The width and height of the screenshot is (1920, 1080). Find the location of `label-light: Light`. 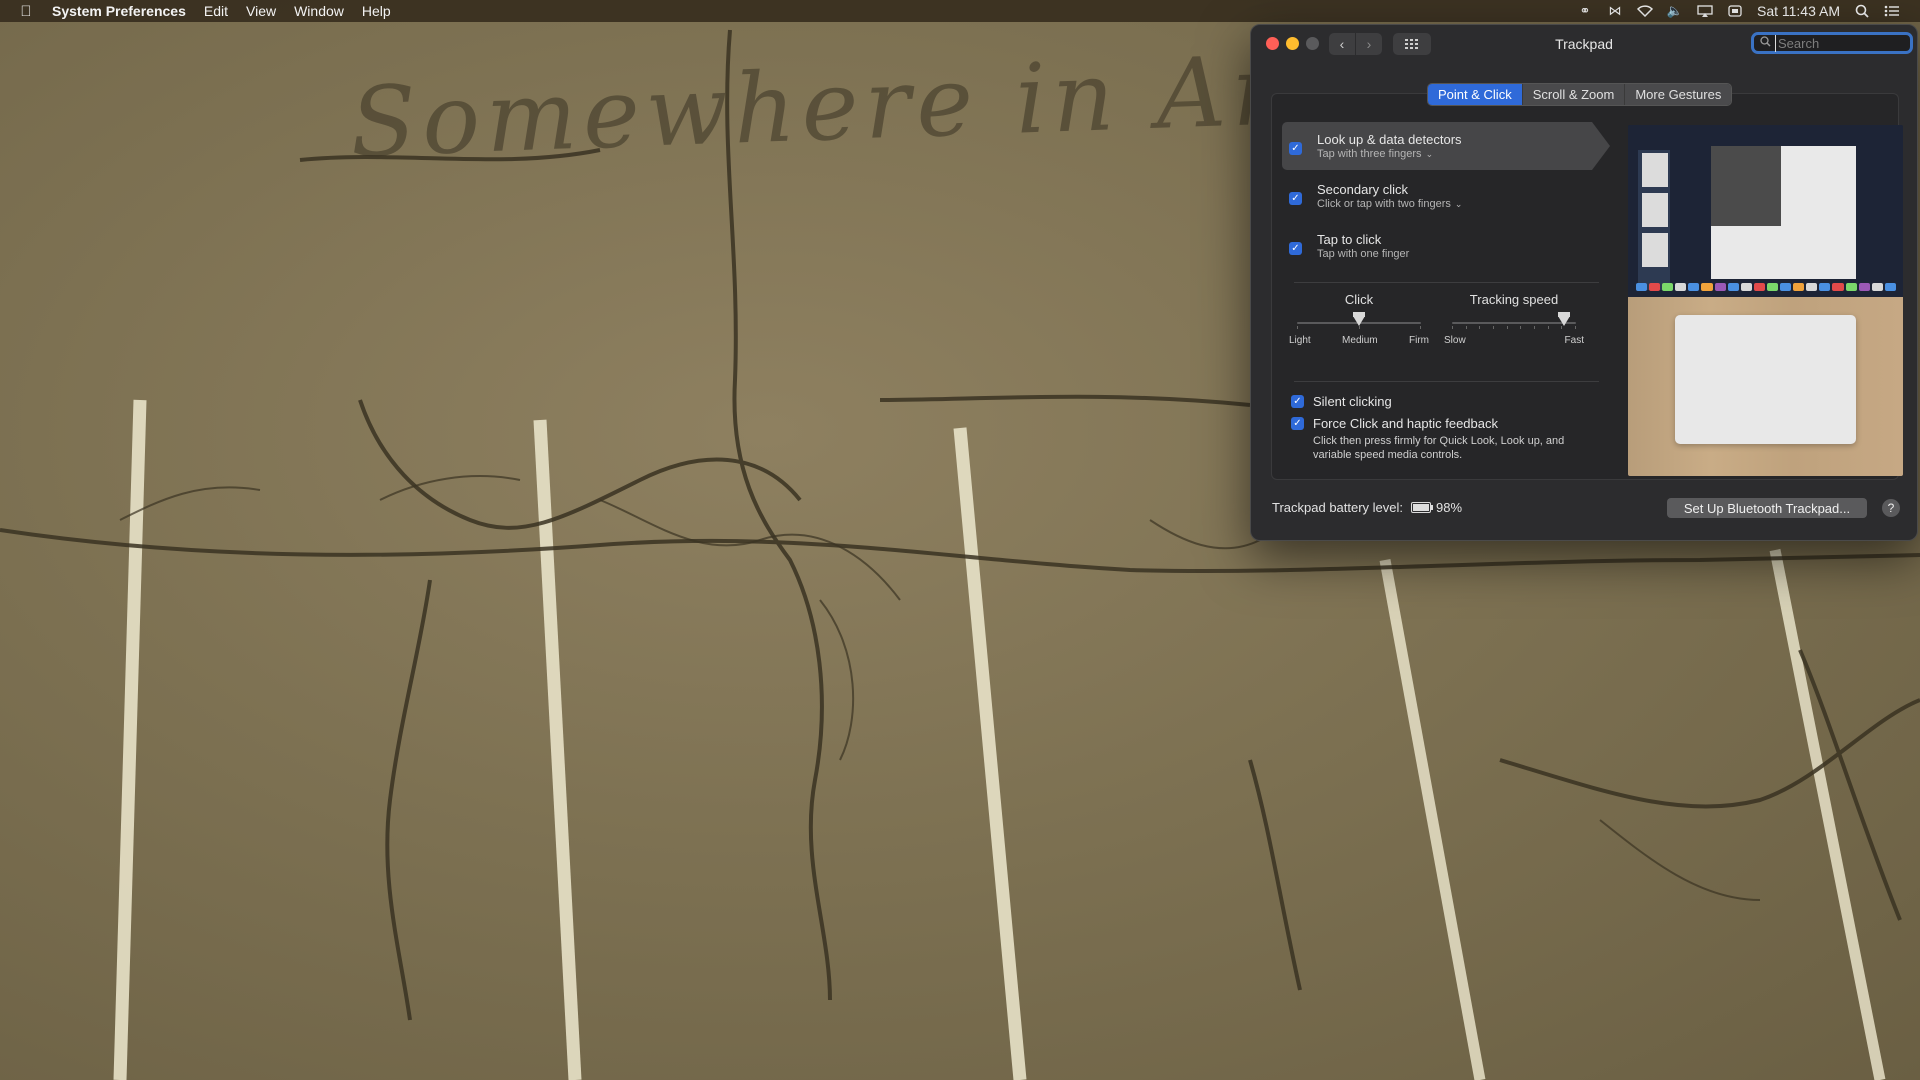

label-light: Light is located at coordinates (1300, 340).